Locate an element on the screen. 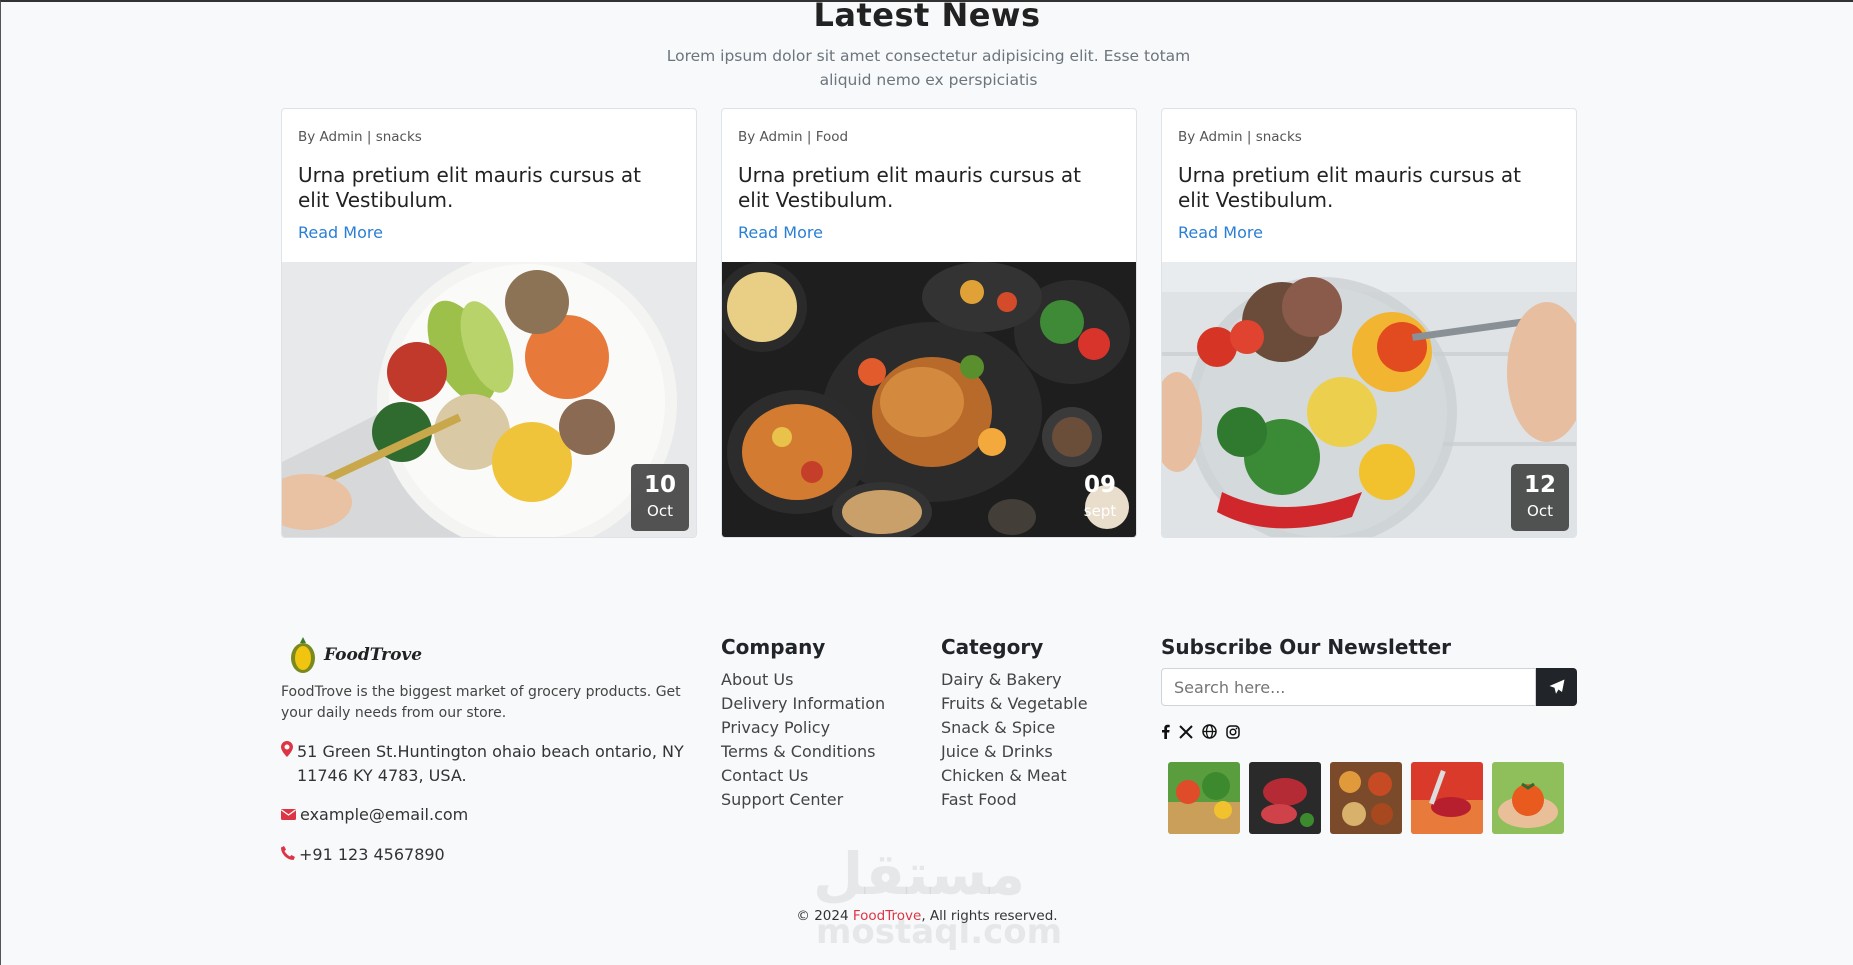 Image resolution: width=1853 pixels, height=965 pixels. category-link: Fast Food is located at coordinates (1014, 800).